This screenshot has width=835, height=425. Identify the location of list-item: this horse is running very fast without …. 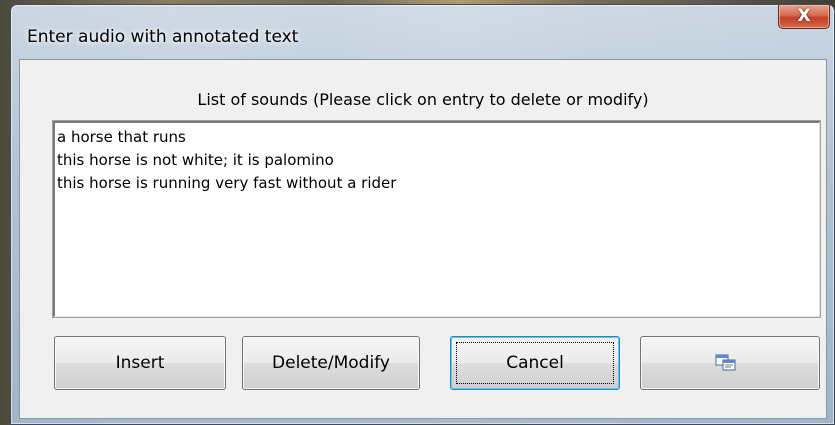
(437, 183).